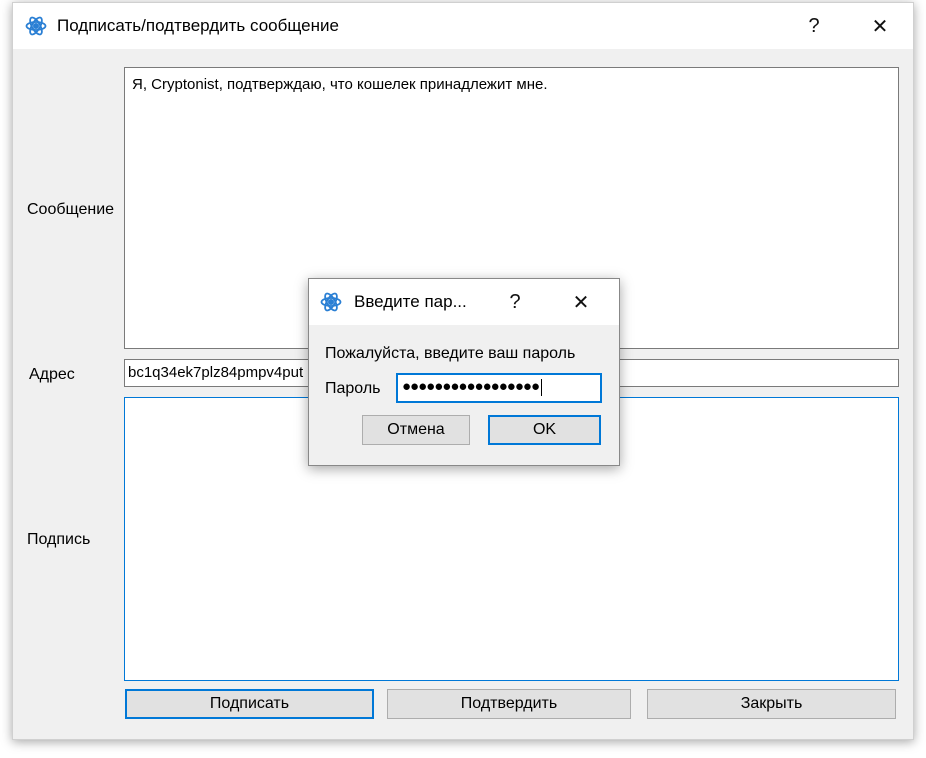 Image resolution: width=926 pixels, height=758 pixels. I want to click on address-label: Адрес, so click(52, 374).